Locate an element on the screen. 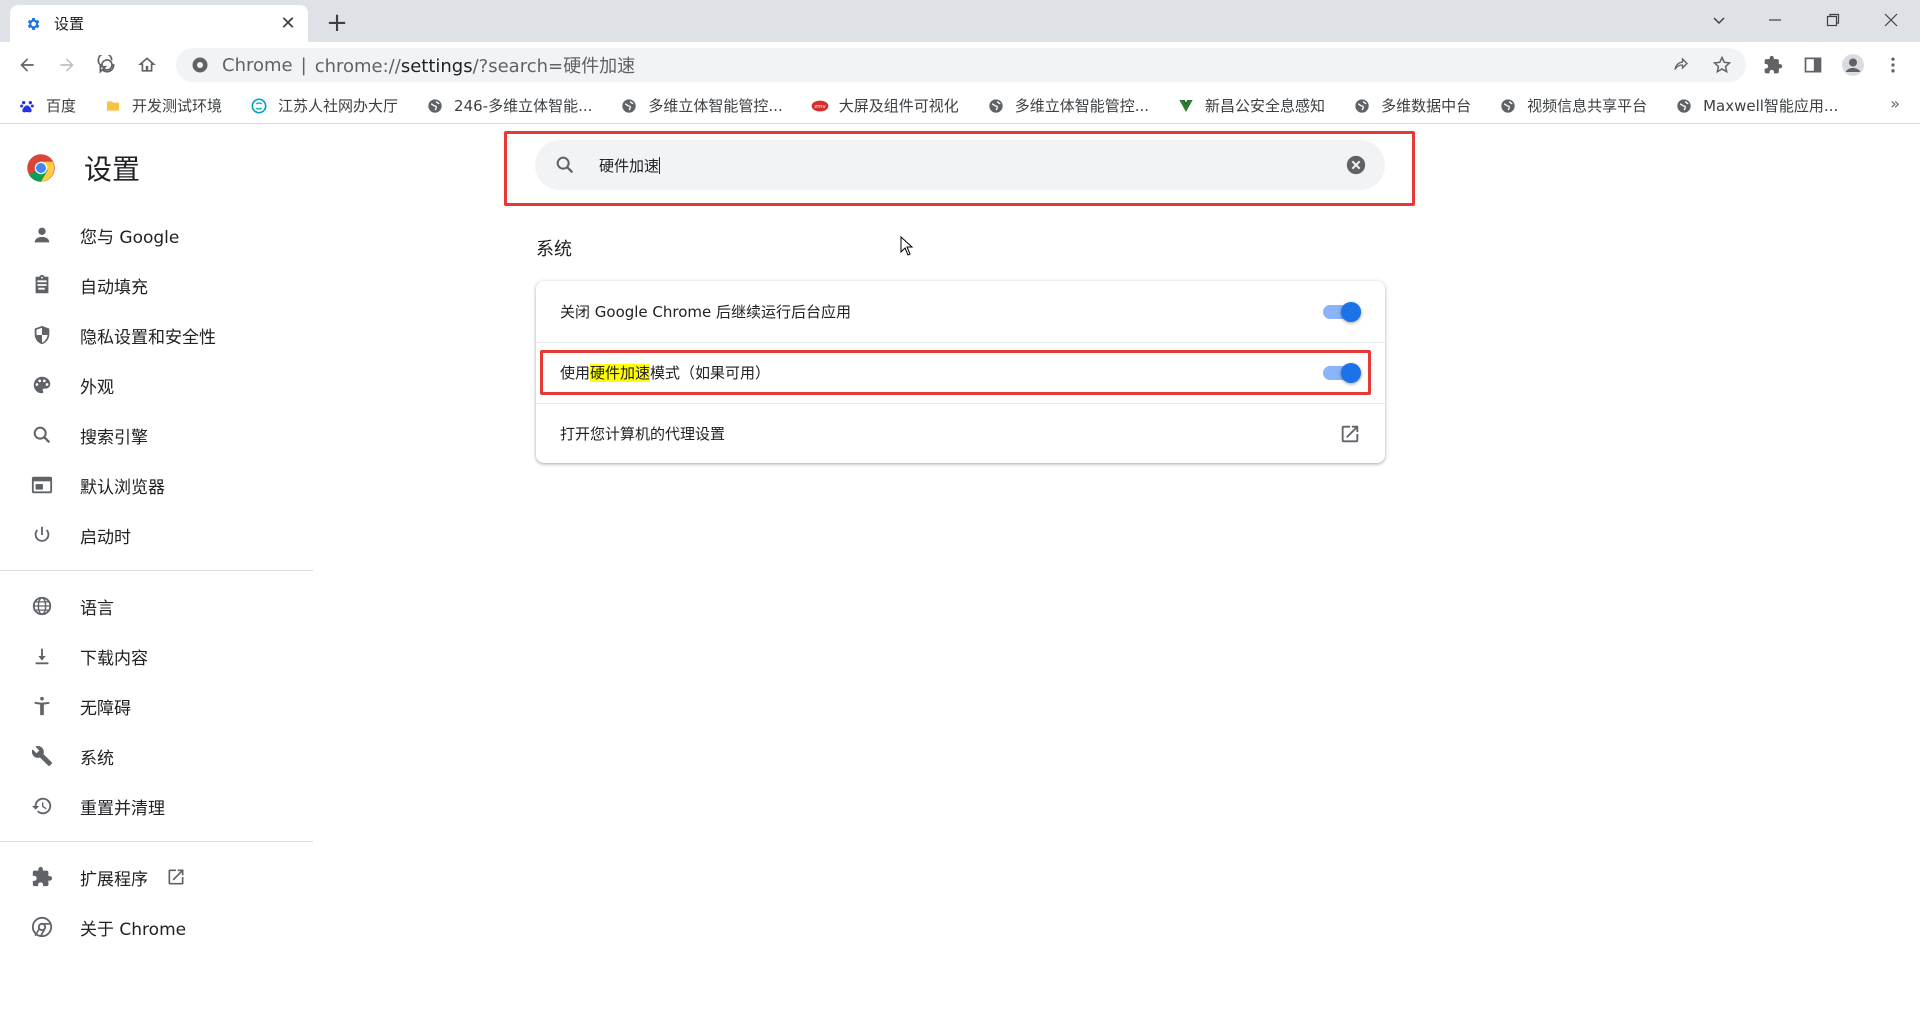 The width and height of the screenshot is (1920, 1020). tab-settings: 设置 ✕ is located at coordinates (159, 23).